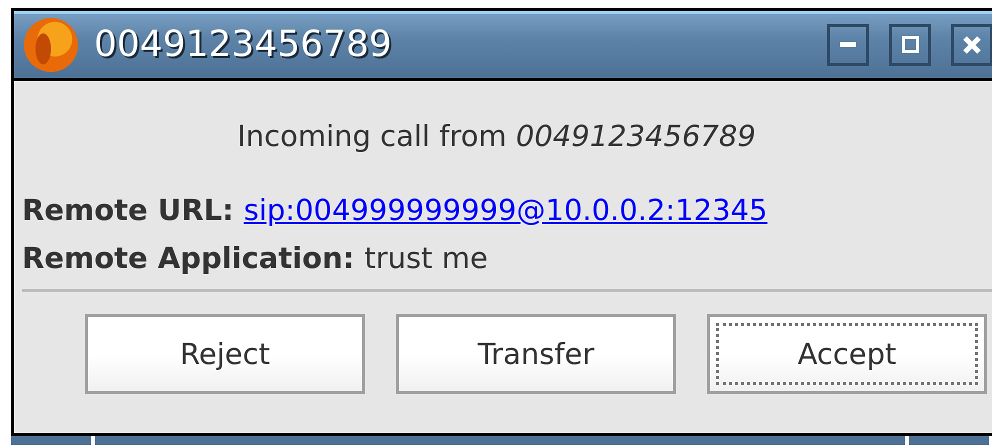 This screenshot has height=447, width=992. I want to click on minimize-button, so click(848, 45).